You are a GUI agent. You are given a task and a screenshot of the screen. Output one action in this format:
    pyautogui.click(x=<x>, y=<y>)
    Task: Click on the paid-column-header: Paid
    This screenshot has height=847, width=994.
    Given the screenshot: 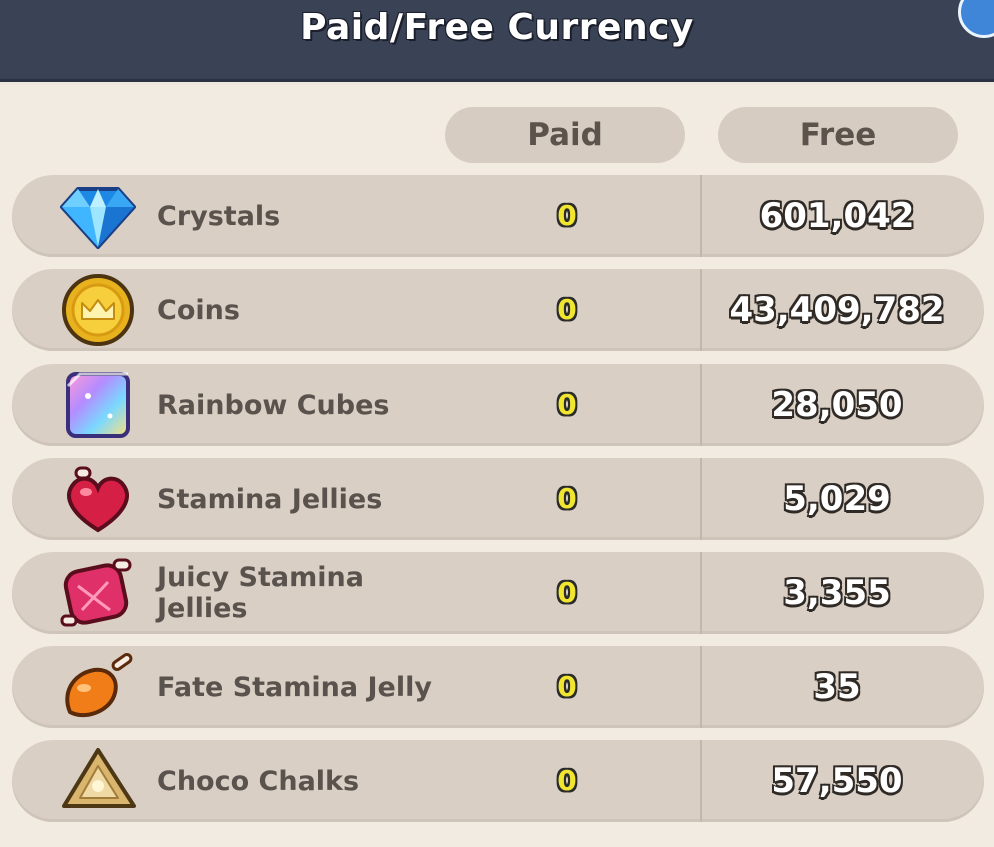 What is the action you would take?
    pyautogui.click(x=565, y=135)
    